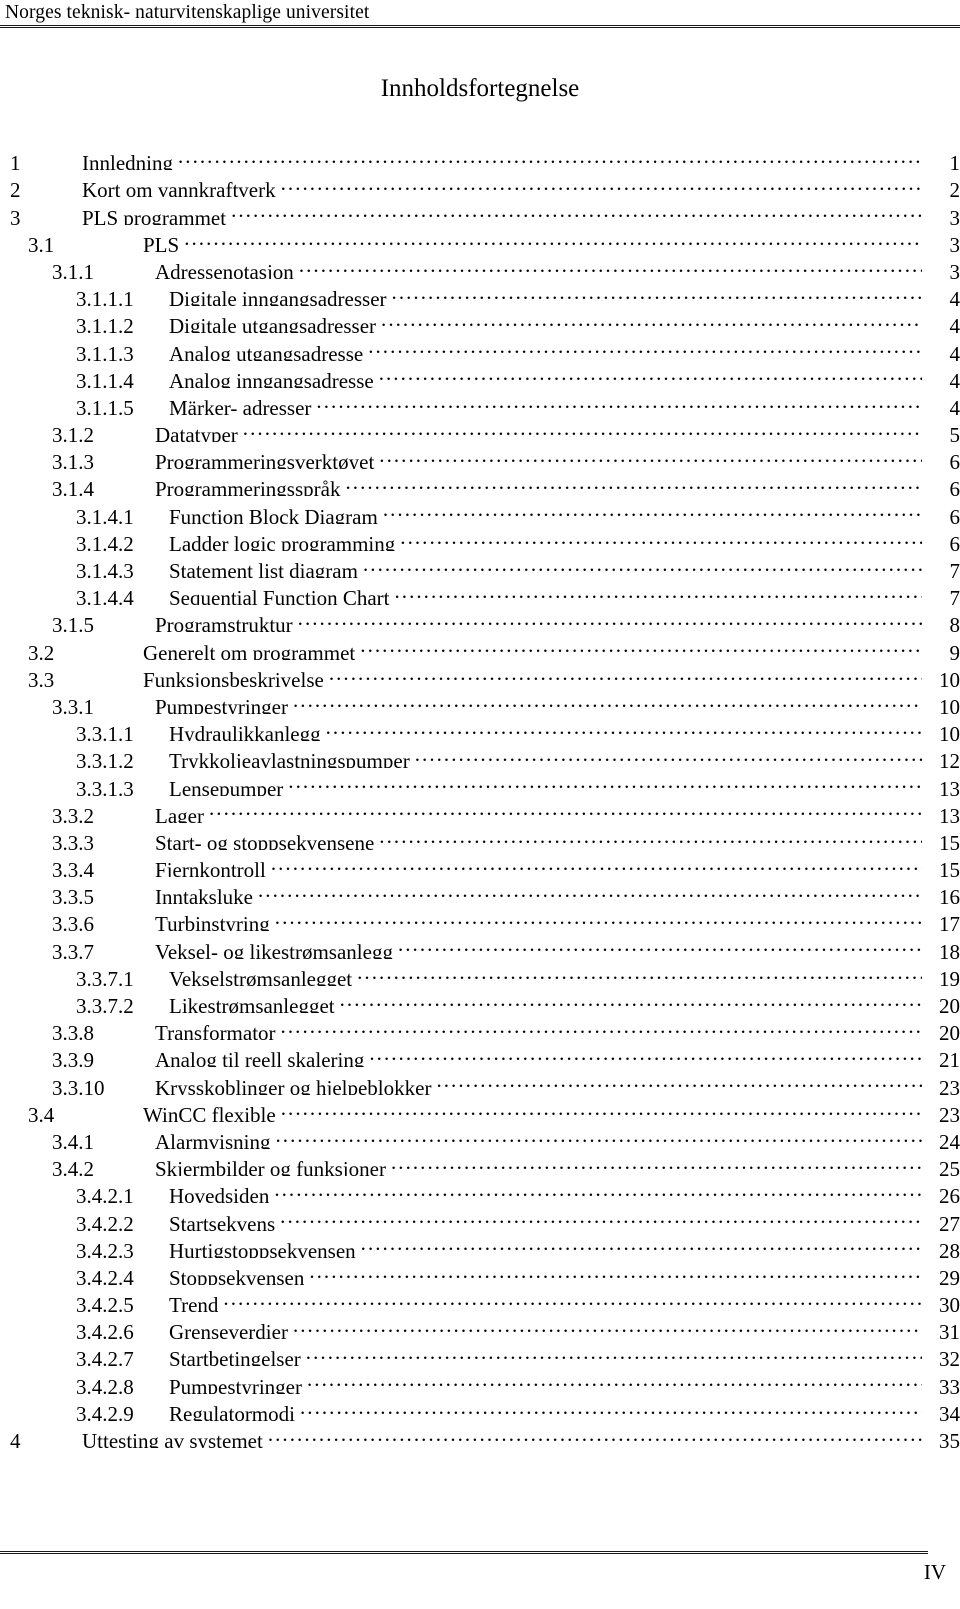 The width and height of the screenshot is (960, 1609). I want to click on toc-entry: 3.4.2.2 Startsekvens 27, so click(480, 1216).